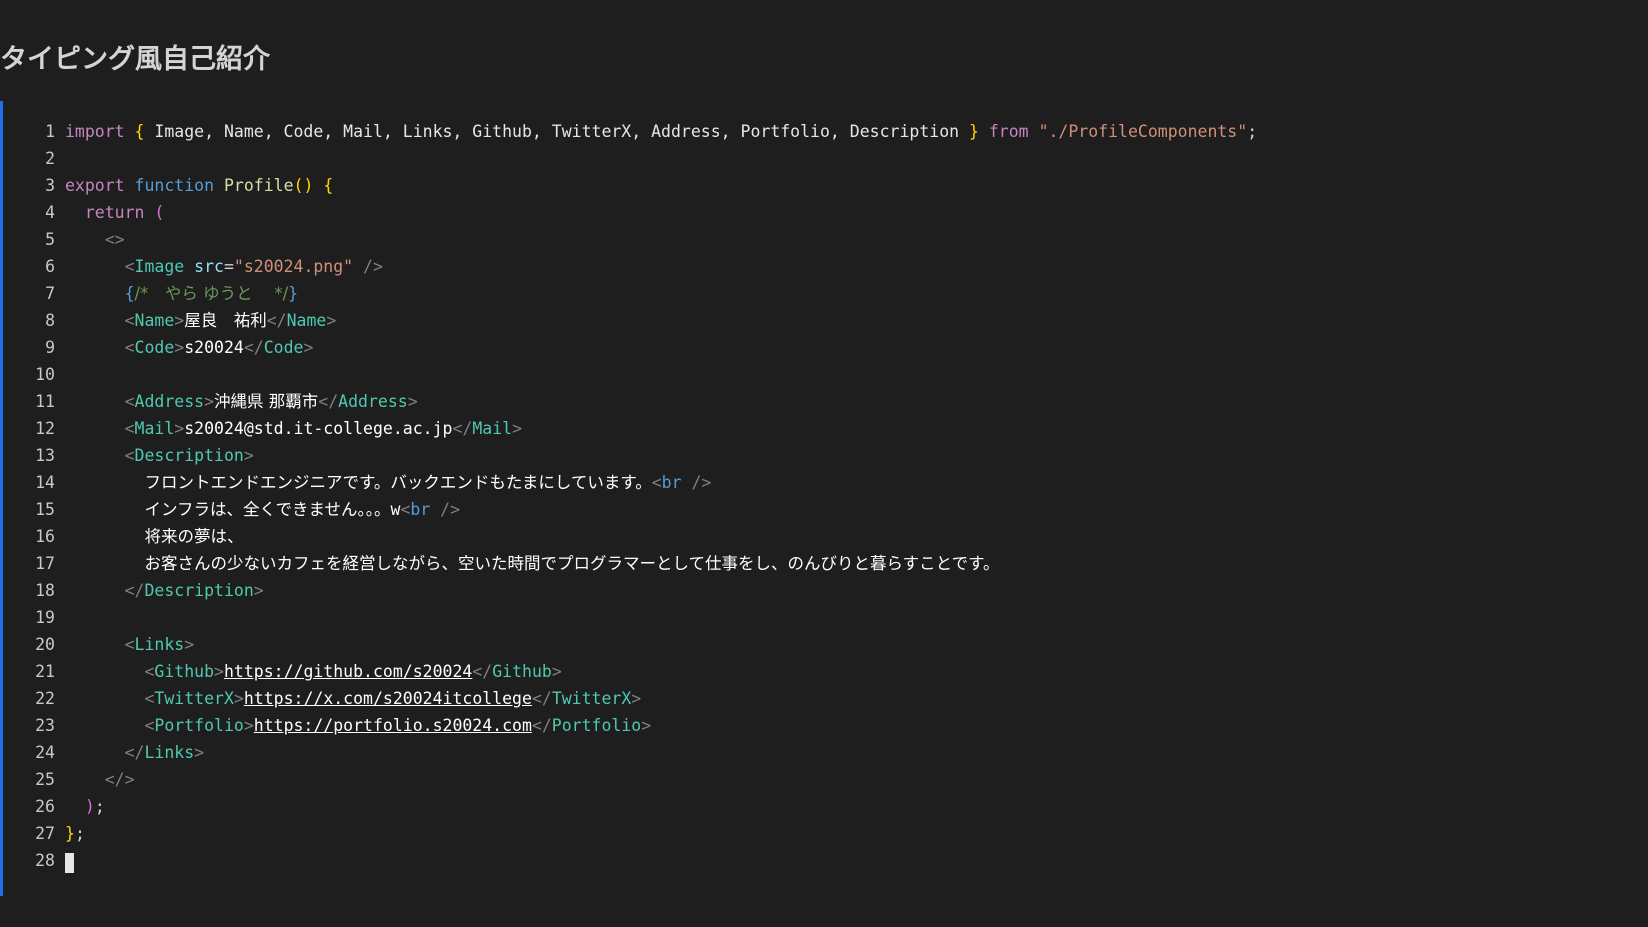  I want to click on code-token: Code, so click(283, 347).